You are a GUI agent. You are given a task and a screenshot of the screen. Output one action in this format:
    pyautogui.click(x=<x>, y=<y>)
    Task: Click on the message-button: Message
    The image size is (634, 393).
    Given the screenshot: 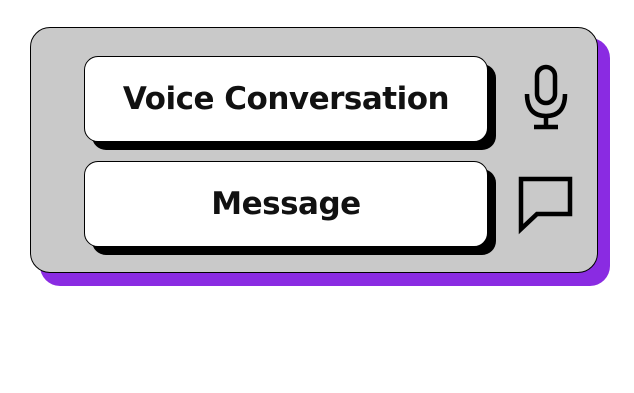 What is the action you would take?
    pyautogui.click(x=286, y=204)
    